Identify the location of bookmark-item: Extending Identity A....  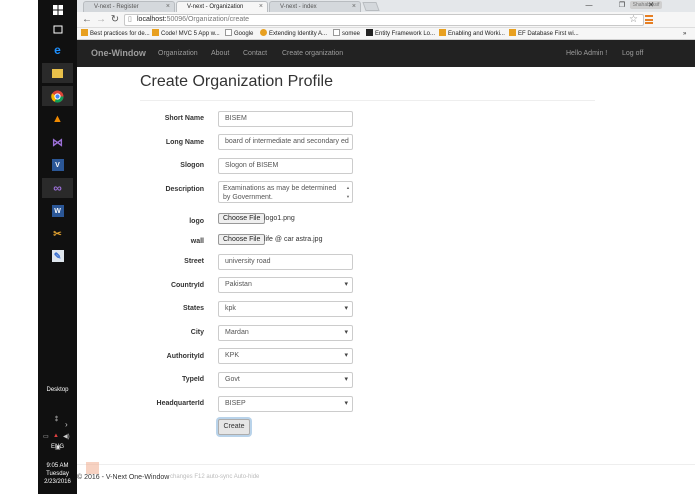
(293, 34).